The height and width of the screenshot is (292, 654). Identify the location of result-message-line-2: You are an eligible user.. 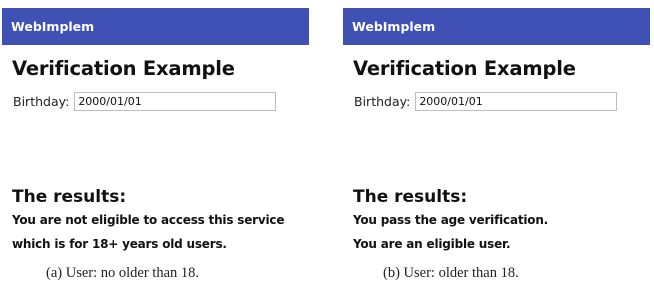
(432, 244).